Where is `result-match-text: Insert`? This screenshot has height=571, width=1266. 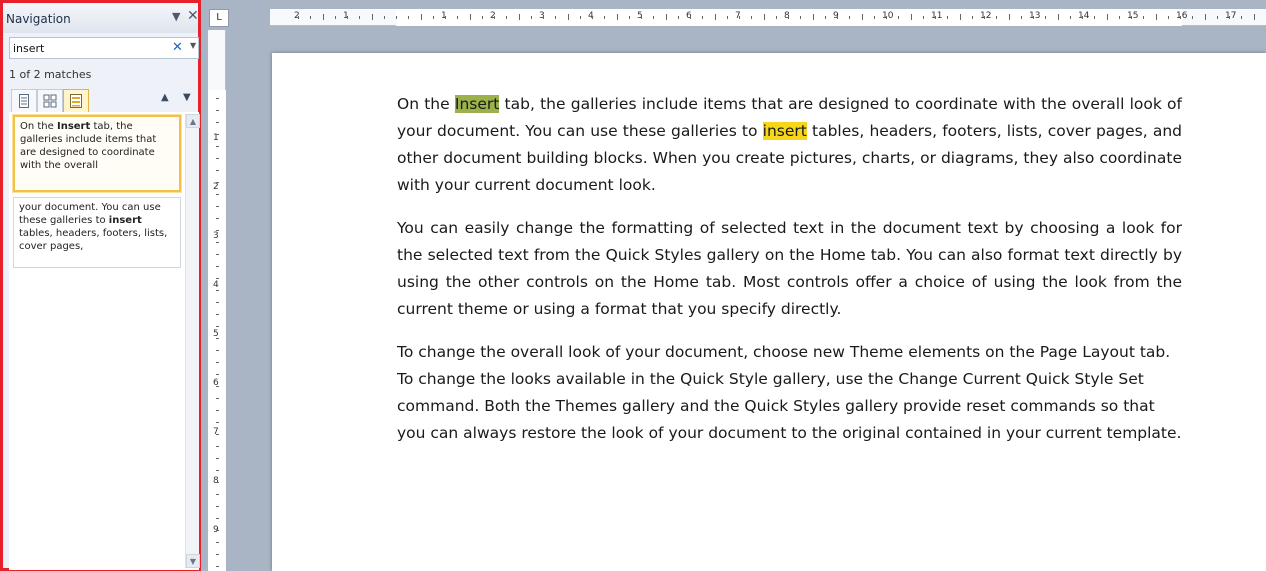 result-match-text: Insert is located at coordinates (73, 126).